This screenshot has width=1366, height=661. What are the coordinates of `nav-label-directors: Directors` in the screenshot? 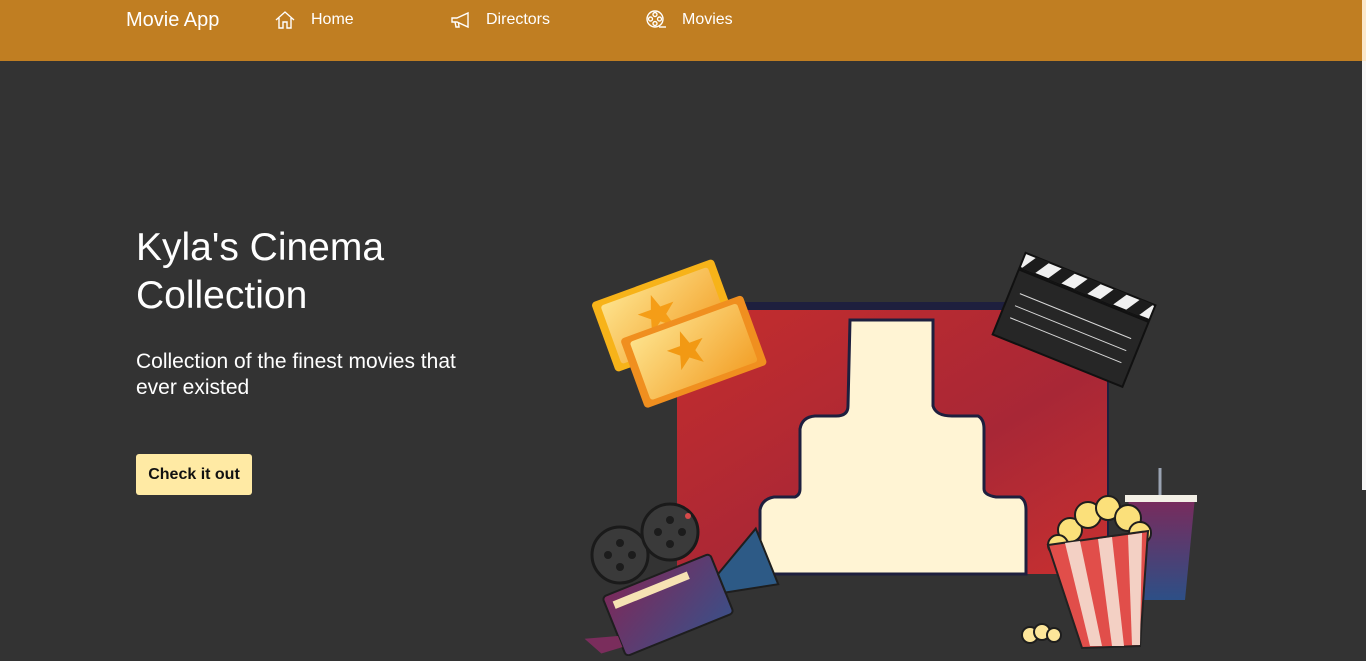 It's located at (518, 19).